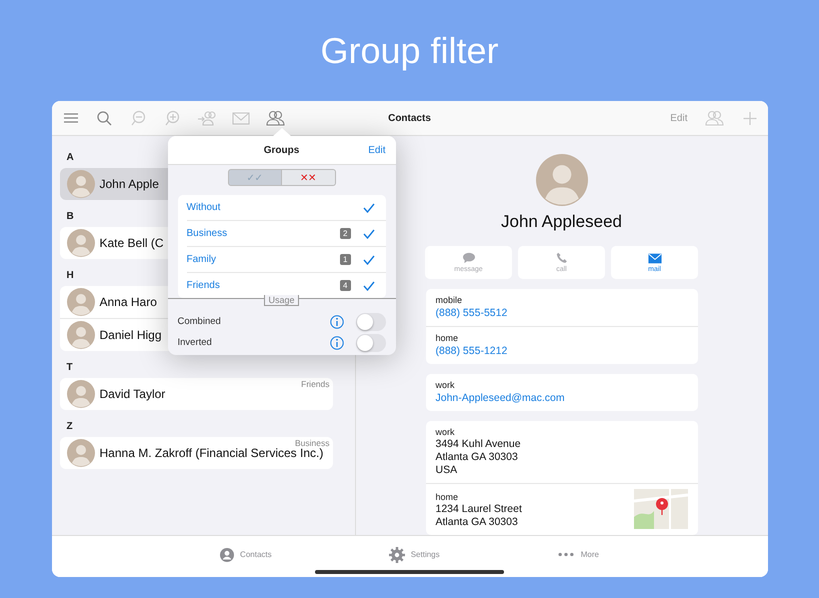  Describe the element at coordinates (450, 300) in the screenshot. I see `field-label: mobile` at that location.